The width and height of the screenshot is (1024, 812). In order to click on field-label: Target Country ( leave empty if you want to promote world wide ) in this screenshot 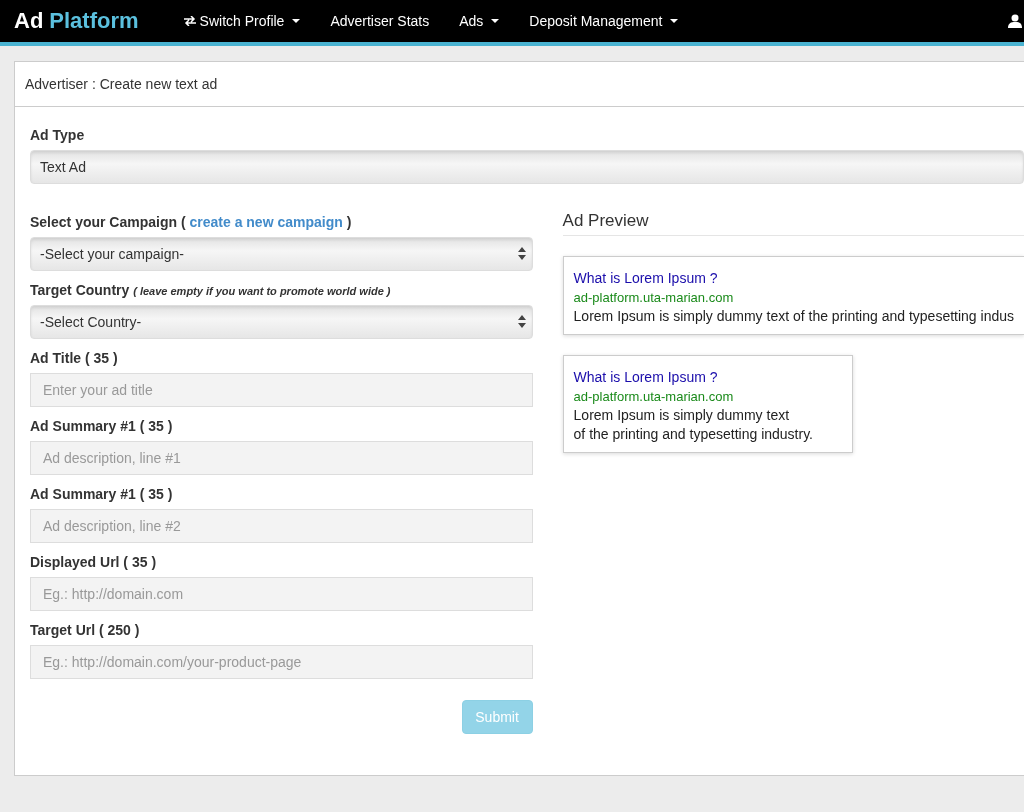, I will do `click(211, 290)`.